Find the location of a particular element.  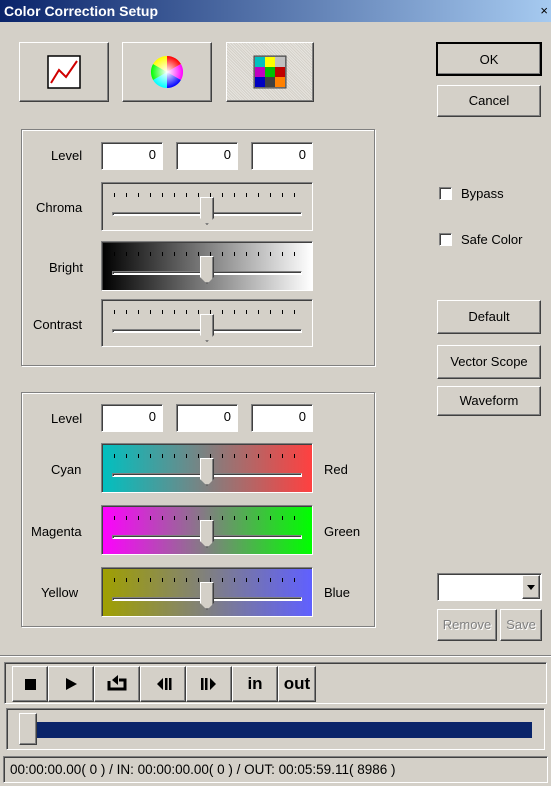

mark-out-button: out is located at coordinates (297, 684).